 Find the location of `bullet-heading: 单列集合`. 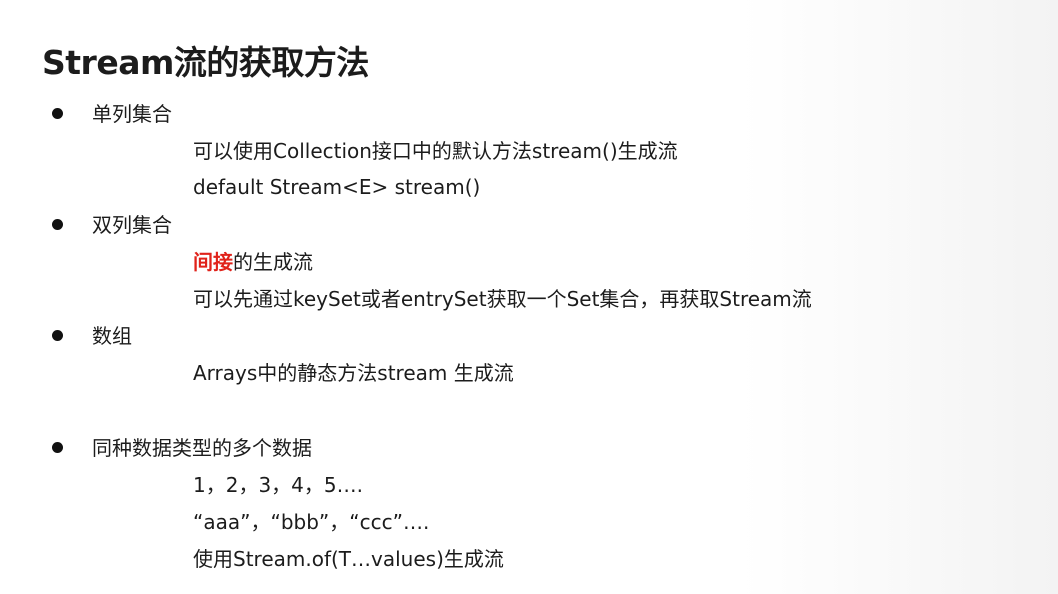

bullet-heading: 单列集合 is located at coordinates (132, 114).